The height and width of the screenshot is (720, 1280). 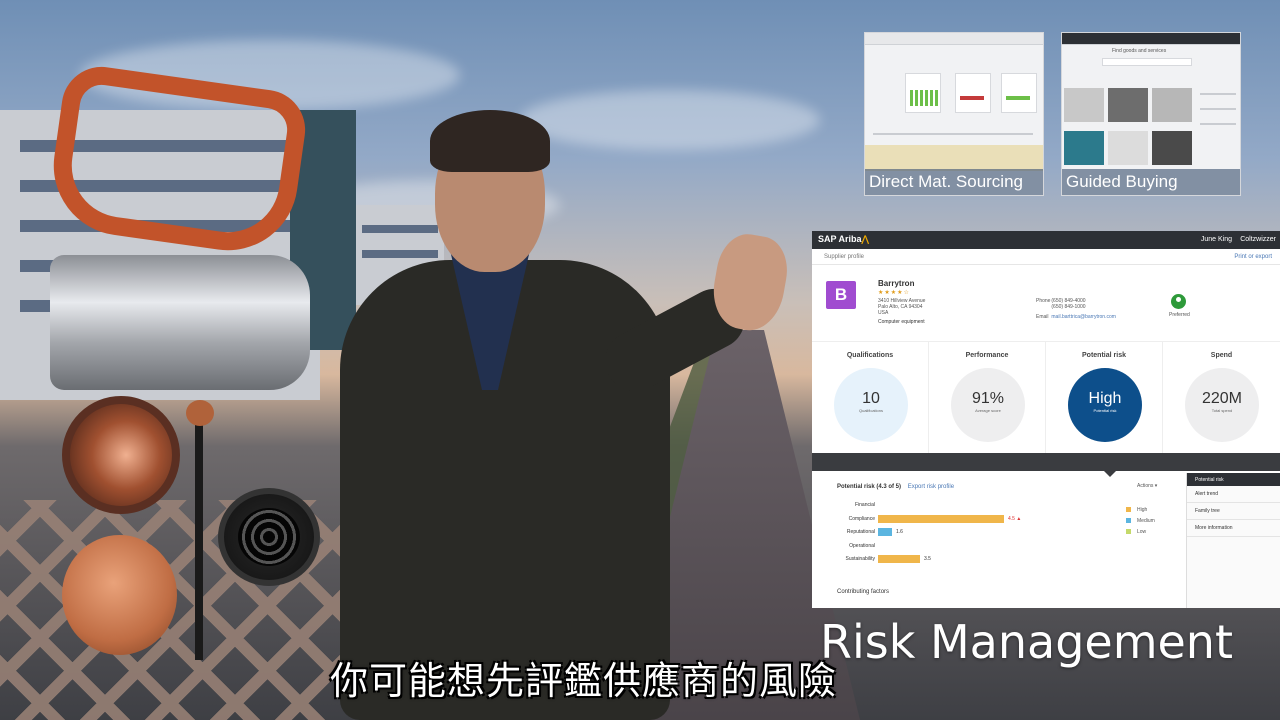 What do you see at coordinates (1258, 239) in the screenshot?
I see `org-menu: Coltzwizzer` at bounding box center [1258, 239].